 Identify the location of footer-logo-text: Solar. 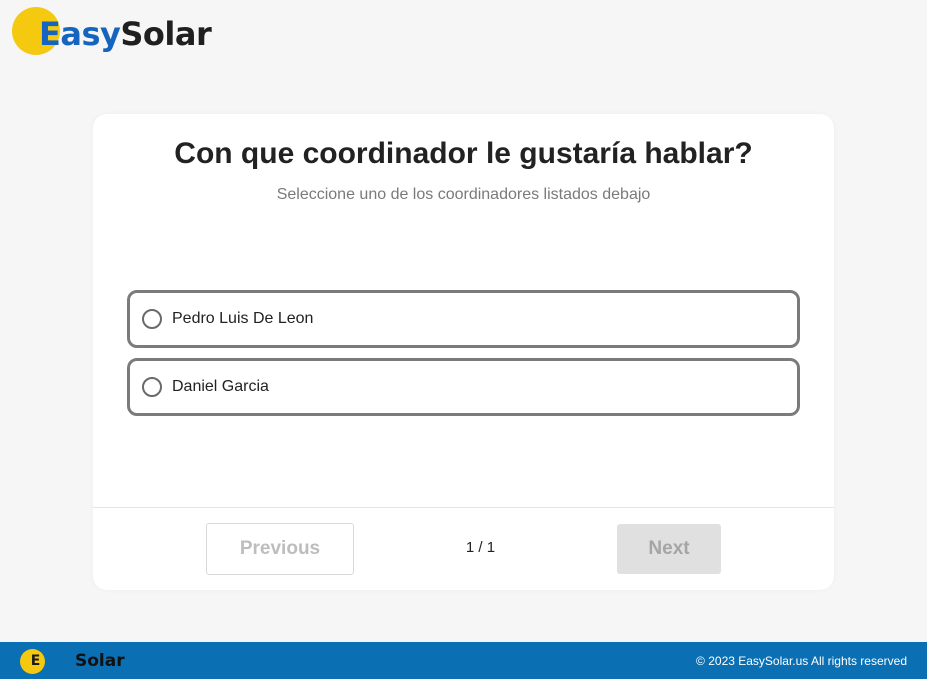
(100, 661).